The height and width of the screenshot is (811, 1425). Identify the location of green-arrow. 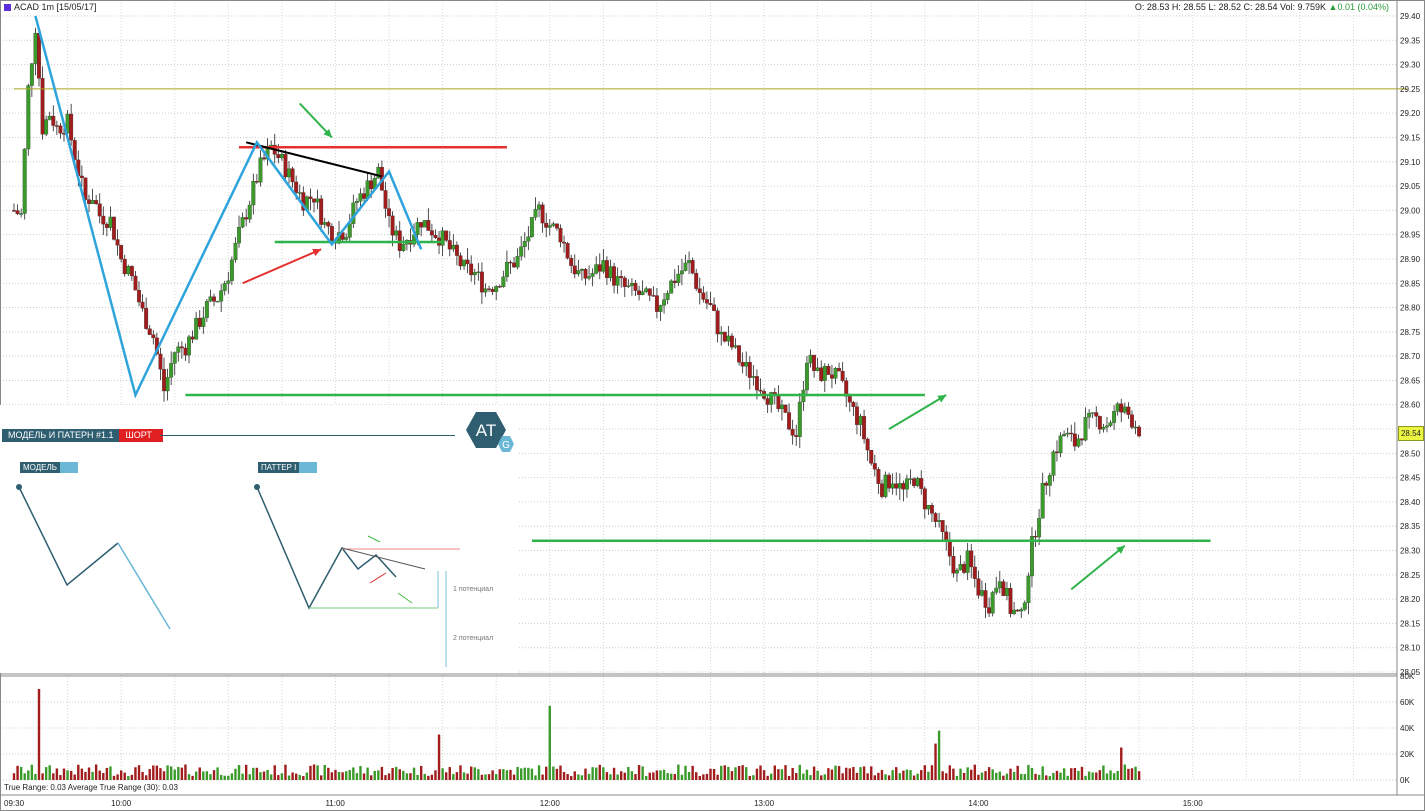
(917, 412).